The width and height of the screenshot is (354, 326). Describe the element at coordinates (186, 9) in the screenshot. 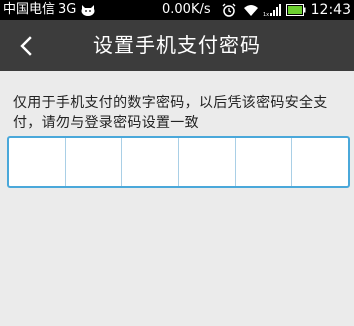

I see `network-speed: 0.00K/s` at that location.